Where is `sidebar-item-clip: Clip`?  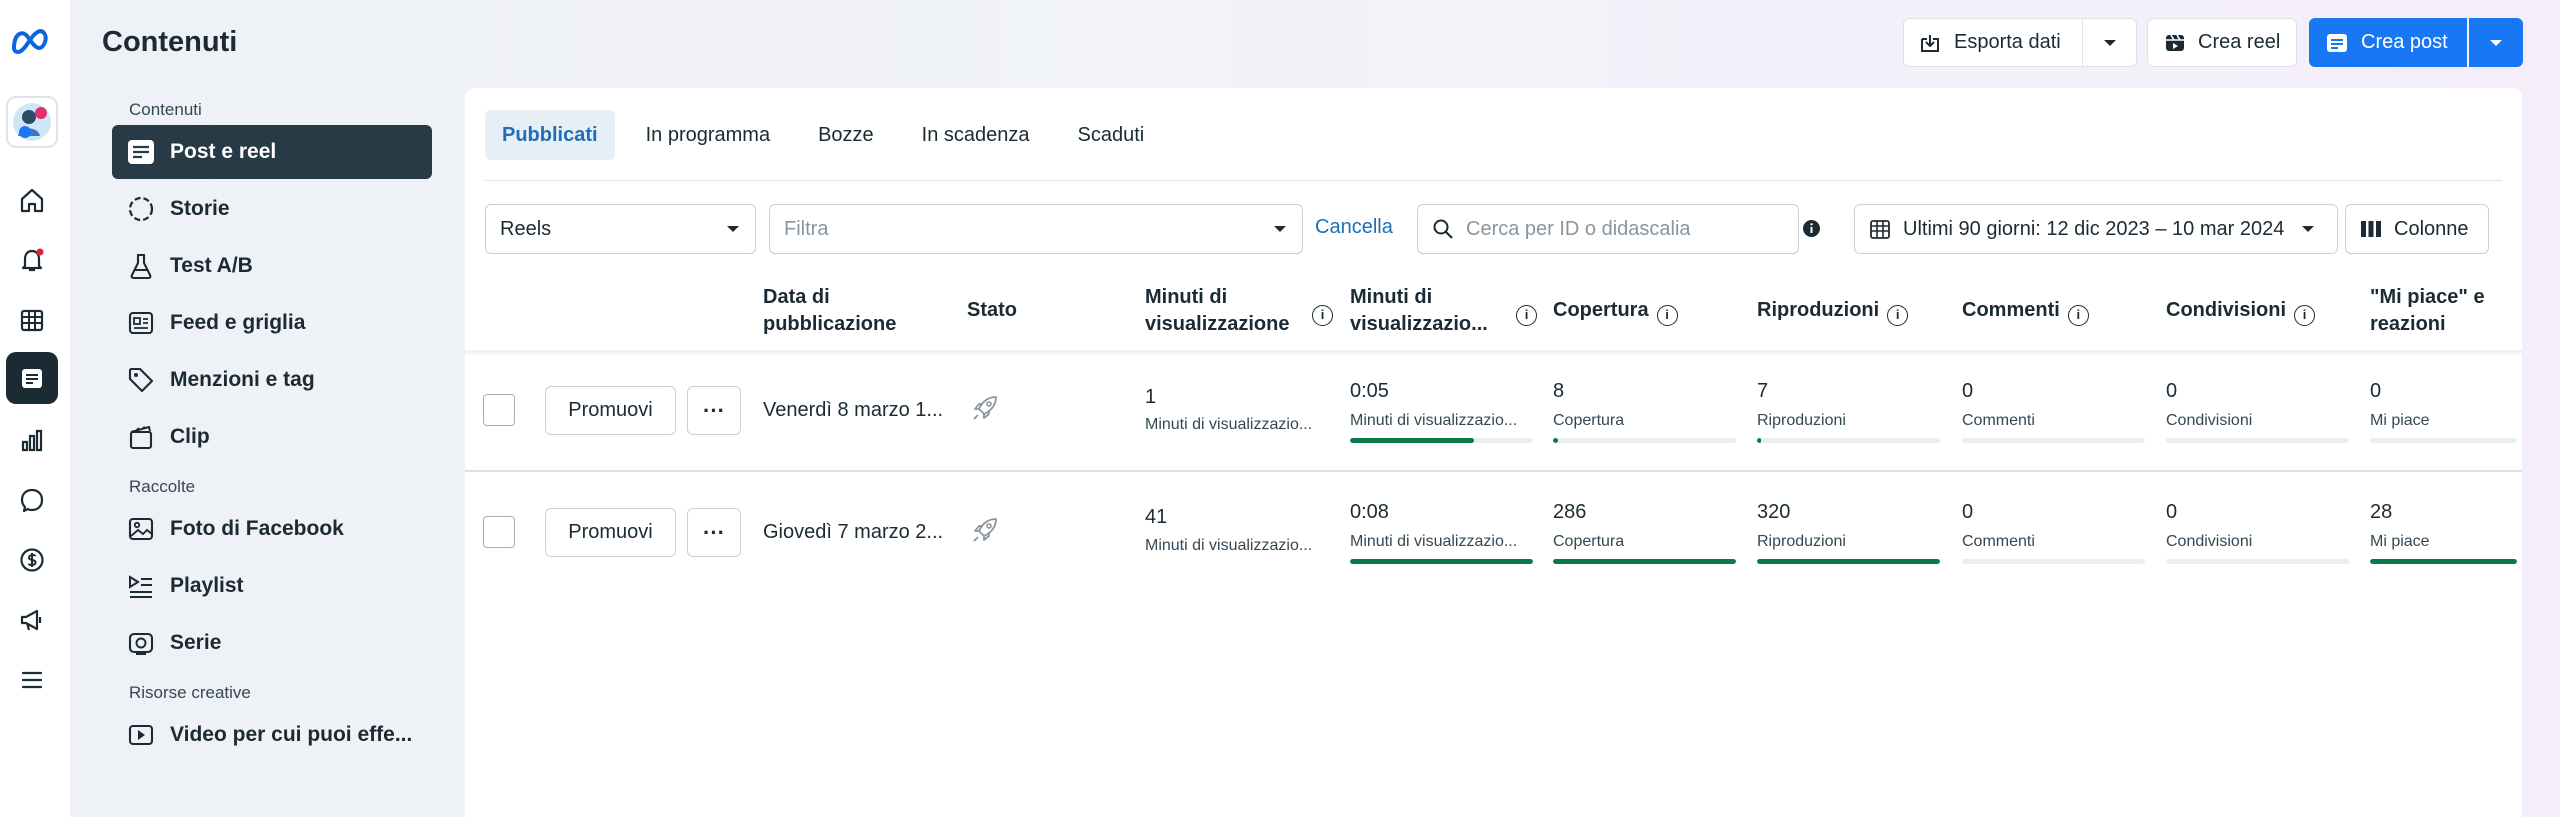 sidebar-item-clip: Clip is located at coordinates (272, 437).